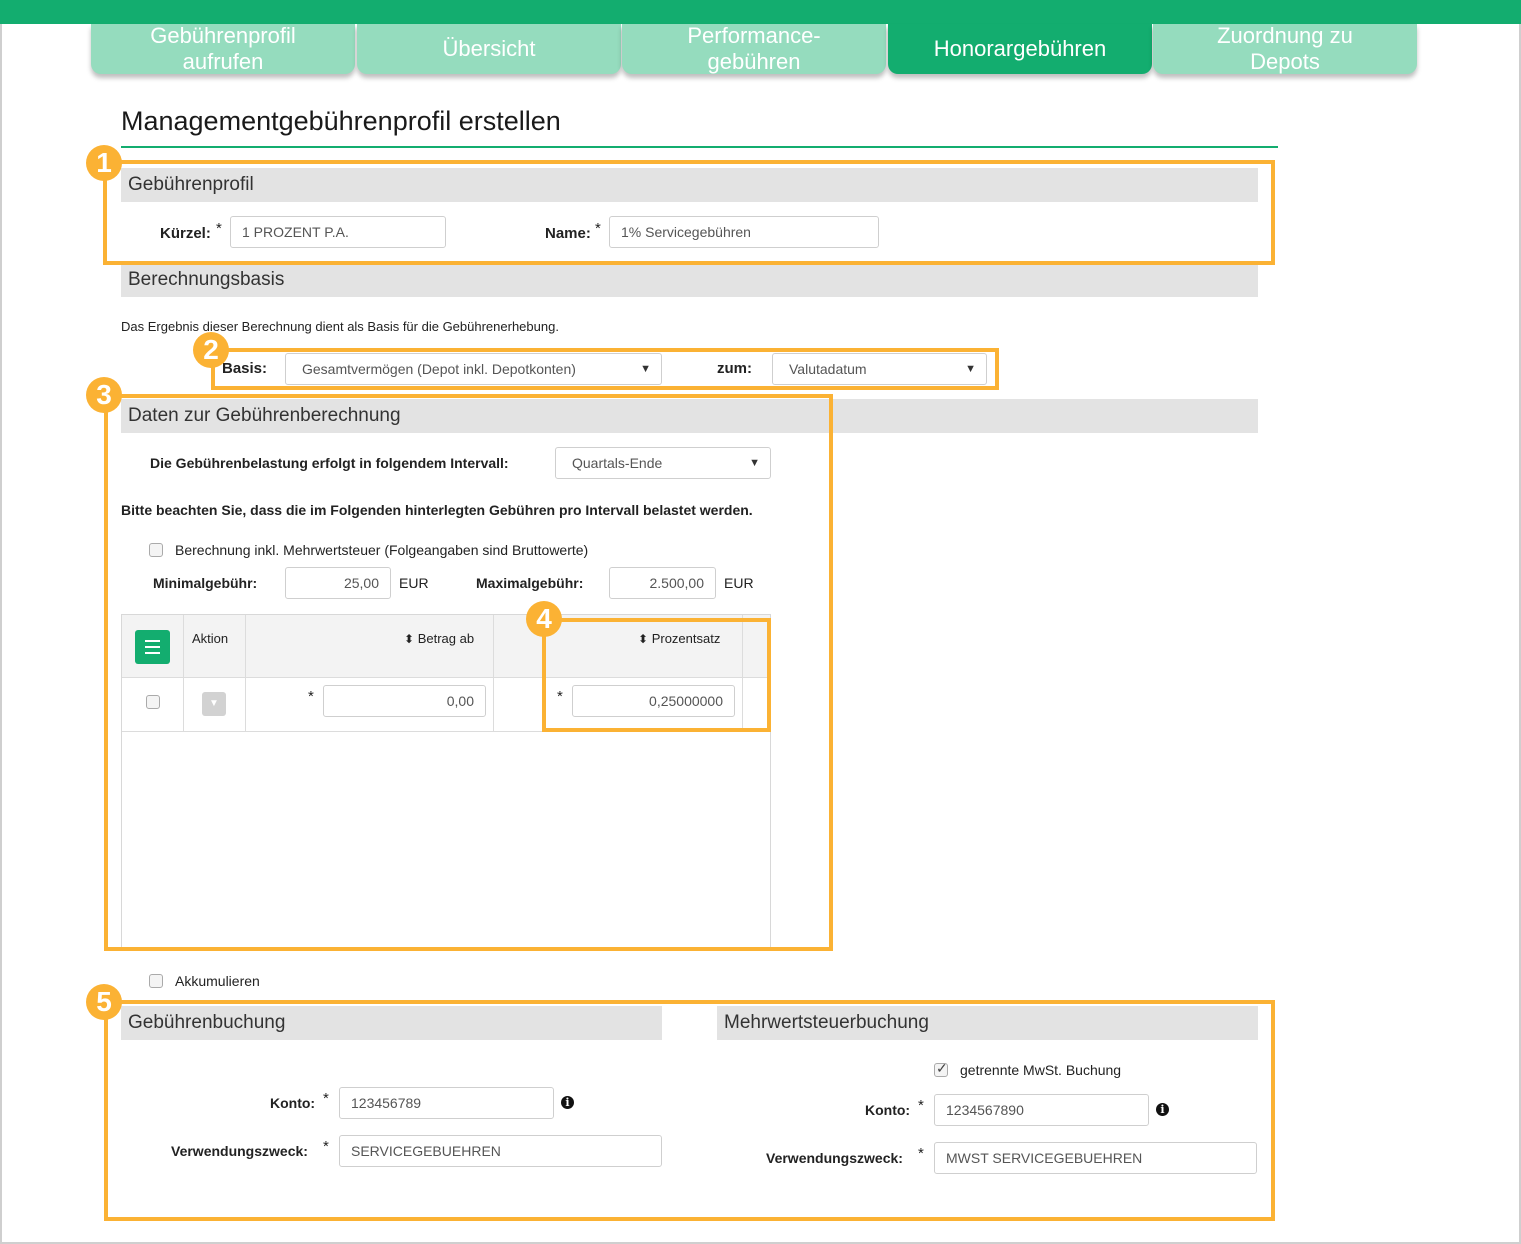 The image size is (1521, 1244). I want to click on accumulate-label: Akkumulieren, so click(217, 981).